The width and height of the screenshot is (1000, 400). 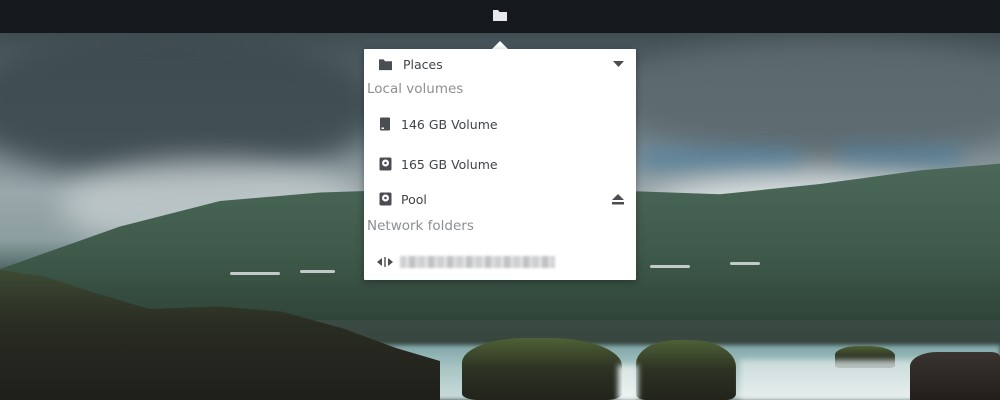 I want to click on network-folders-header: Network folders, so click(x=420, y=226).